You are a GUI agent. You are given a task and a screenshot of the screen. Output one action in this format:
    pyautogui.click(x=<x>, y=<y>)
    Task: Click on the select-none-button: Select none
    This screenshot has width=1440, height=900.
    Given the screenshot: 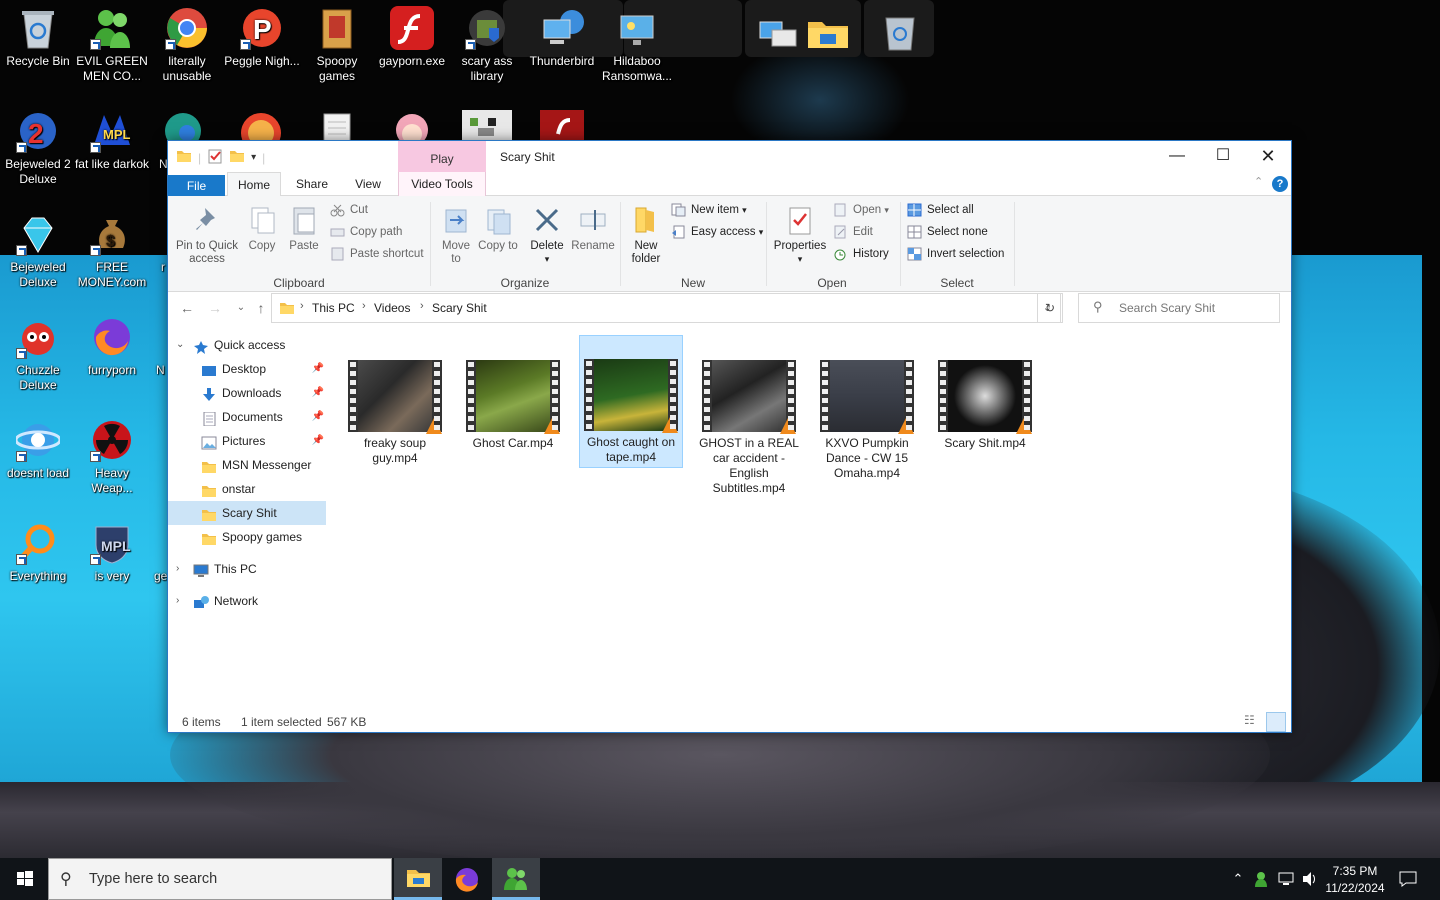 What is the action you would take?
    pyautogui.click(x=947, y=232)
    